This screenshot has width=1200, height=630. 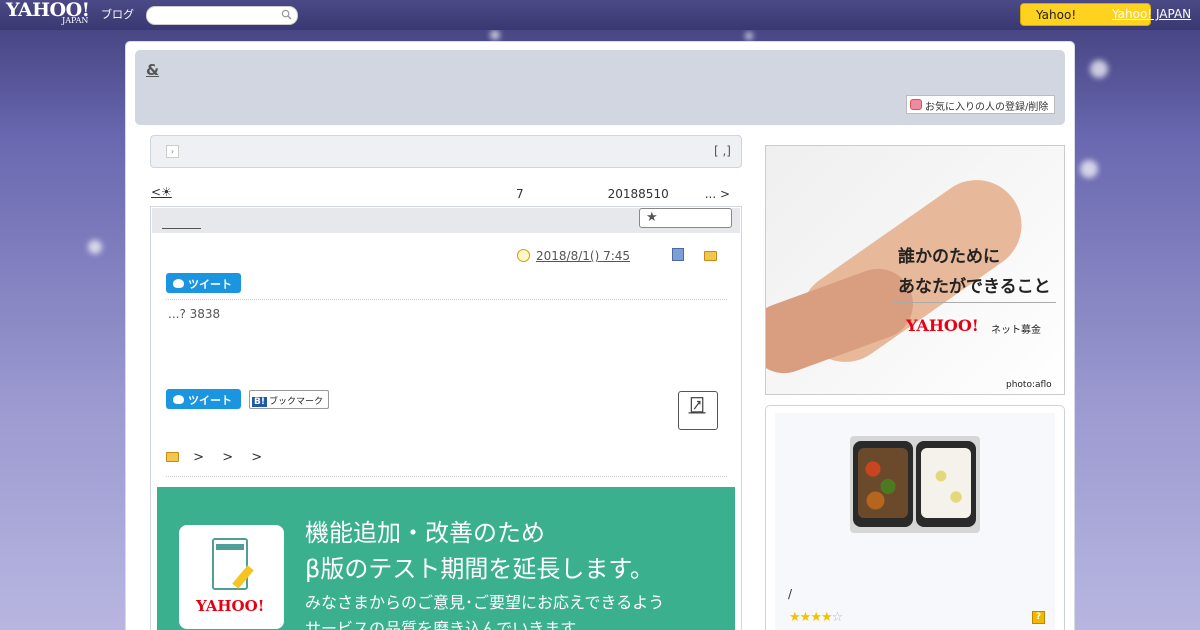 I want to click on prev-article-link: <☀, so click(x=174, y=192).